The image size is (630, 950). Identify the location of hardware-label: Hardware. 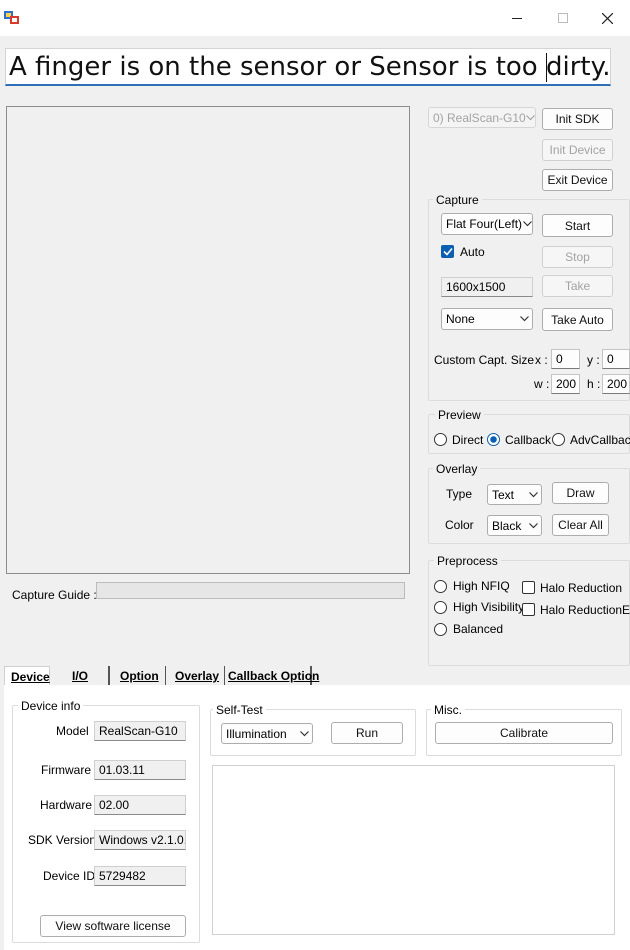
(66, 805).